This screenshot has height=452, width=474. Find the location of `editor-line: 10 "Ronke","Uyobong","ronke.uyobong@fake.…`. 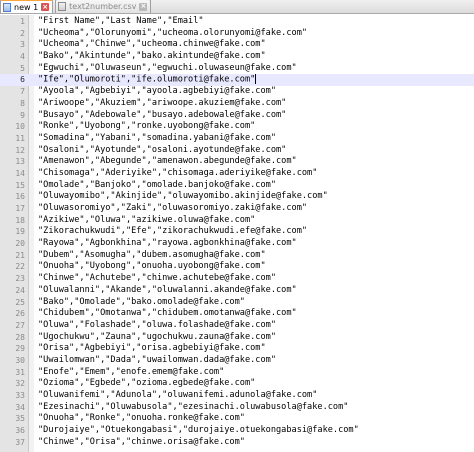

editor-line: 10 "Ronke","Uyobong","ronke.uyobong@fake.… is located at coordinates (237, 127).